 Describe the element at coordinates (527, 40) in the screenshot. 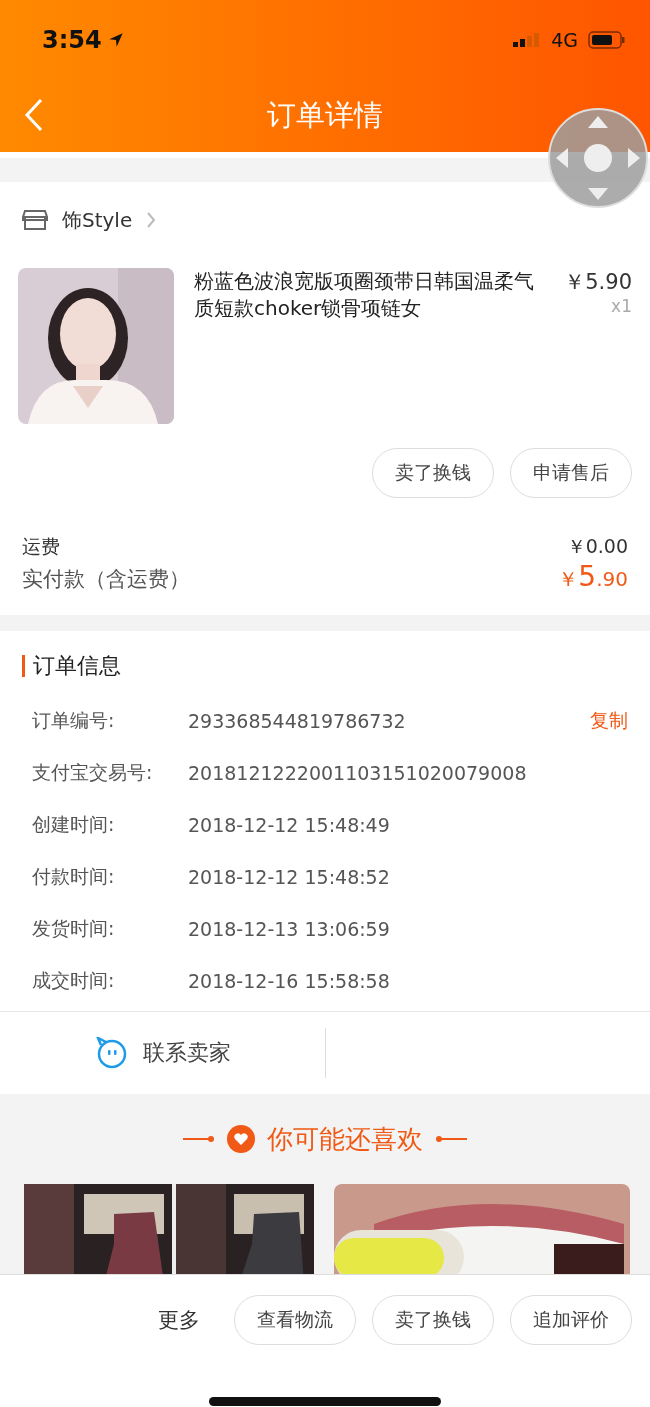

I see `signal-icon` at that location.